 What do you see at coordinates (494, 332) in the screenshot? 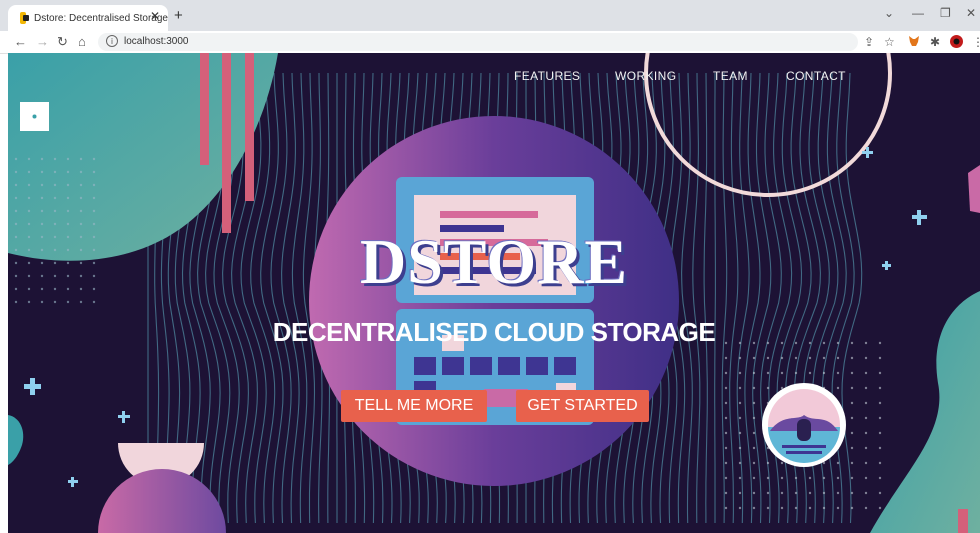
I see `hero-subtitle: DECENTRALISED CLOUD STORAGE` at bounding box center [494, 332].